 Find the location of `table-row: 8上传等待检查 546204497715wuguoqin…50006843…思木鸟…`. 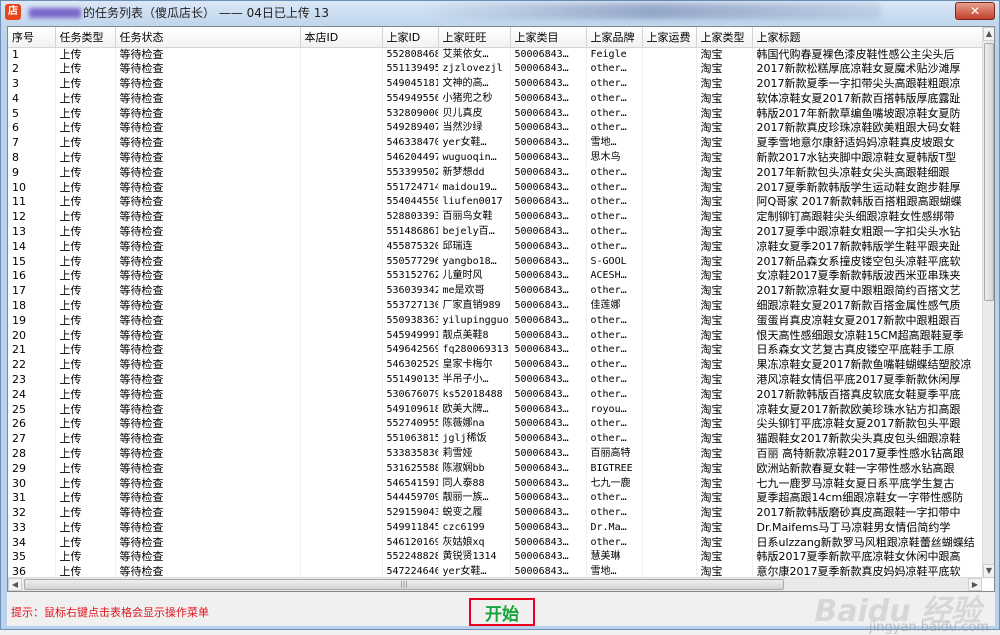

table-row: 8上传等待检查 546204497715wuguoqin…50006843…思木鸟… is located at coordinates (496, 158).